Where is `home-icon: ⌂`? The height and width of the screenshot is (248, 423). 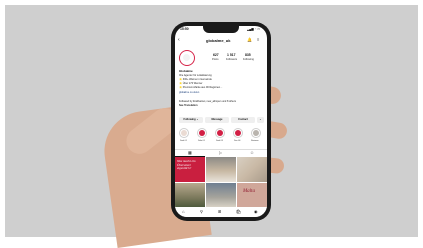
home-icon: ⌂ is located at coordinates (183, 211).